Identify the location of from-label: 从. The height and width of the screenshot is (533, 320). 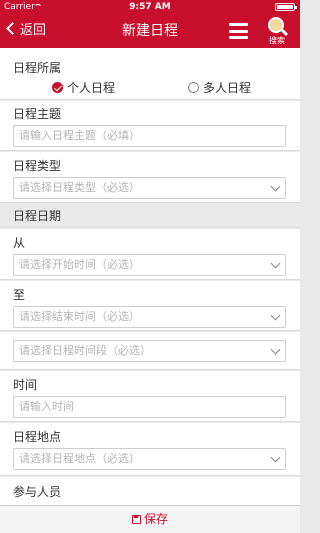
(19, 243).